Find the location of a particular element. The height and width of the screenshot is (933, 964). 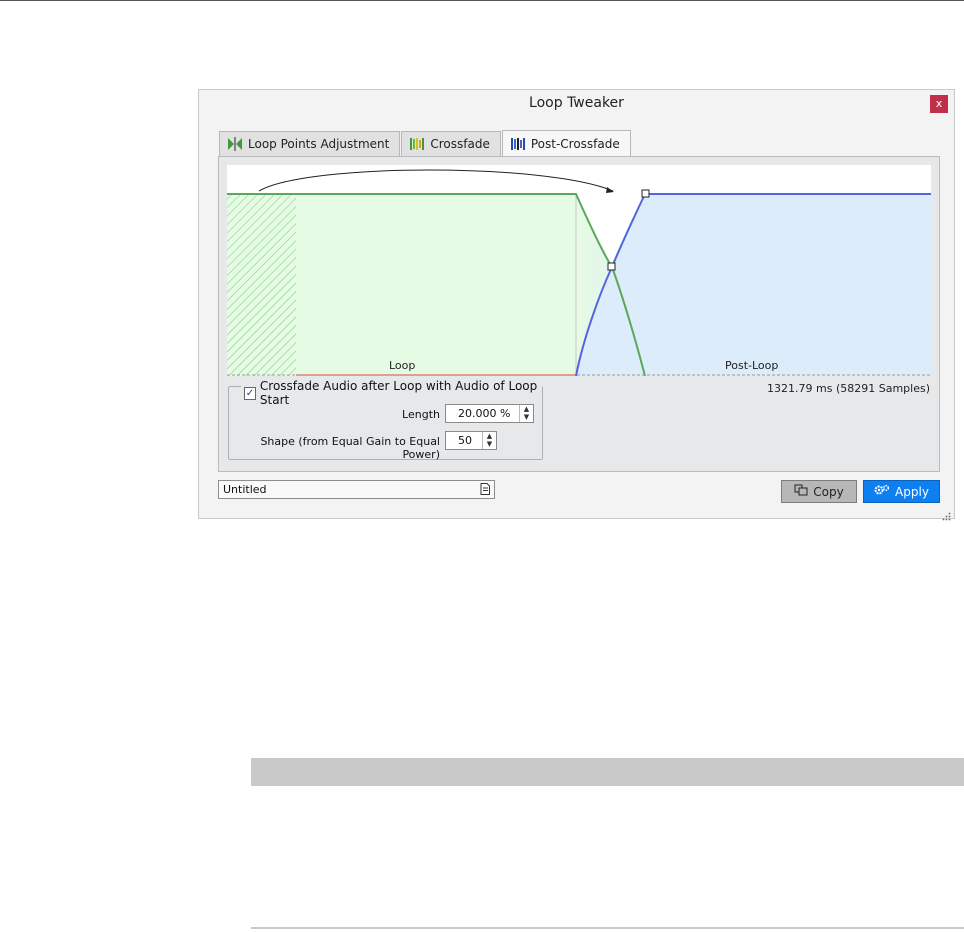

apply-button: Apply is located at coordinates (901, 491).